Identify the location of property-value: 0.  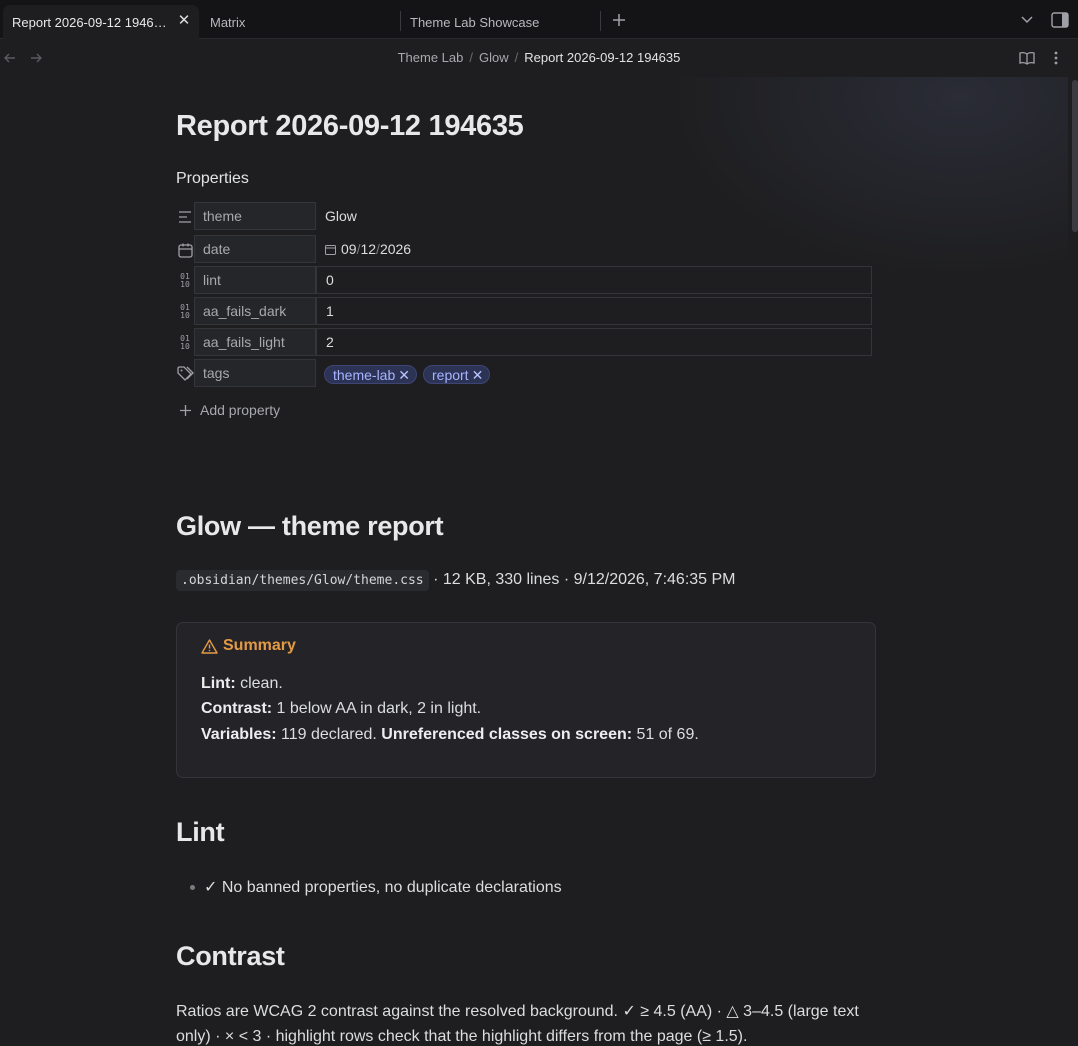
(594, 280).